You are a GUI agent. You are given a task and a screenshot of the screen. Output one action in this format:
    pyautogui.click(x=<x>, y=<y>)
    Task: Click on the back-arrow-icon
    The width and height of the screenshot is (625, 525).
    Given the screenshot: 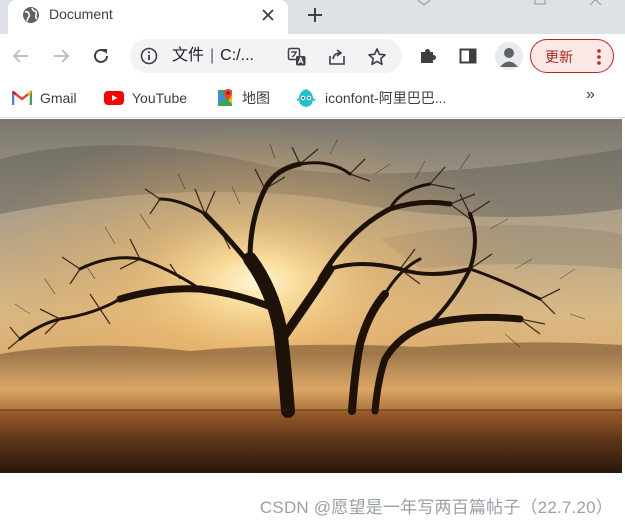 What is the action you would take?
    pyautogui.click(x=21, y=56)
    